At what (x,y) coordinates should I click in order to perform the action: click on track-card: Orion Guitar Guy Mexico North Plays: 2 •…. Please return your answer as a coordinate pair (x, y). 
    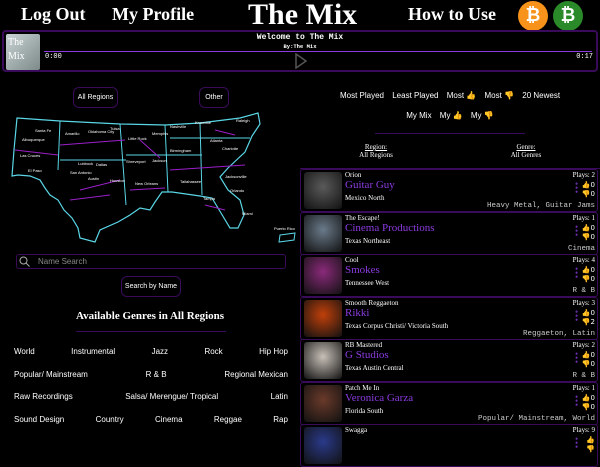
    Looking at the image, I should click on (449, 190).